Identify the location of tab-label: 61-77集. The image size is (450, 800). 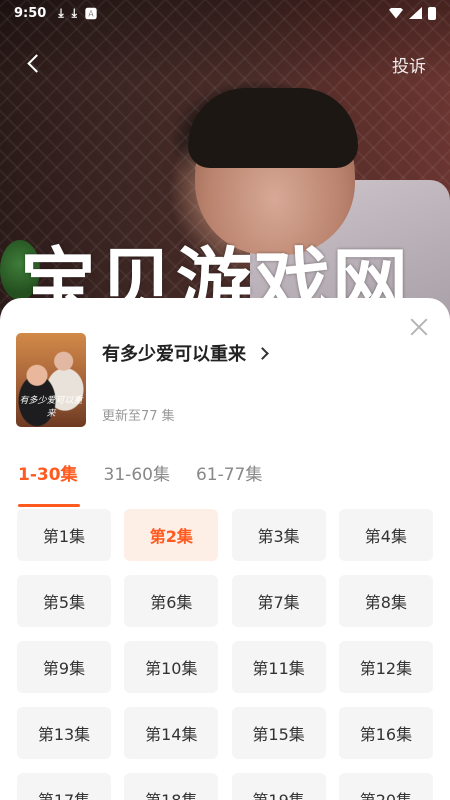
(229, 475).